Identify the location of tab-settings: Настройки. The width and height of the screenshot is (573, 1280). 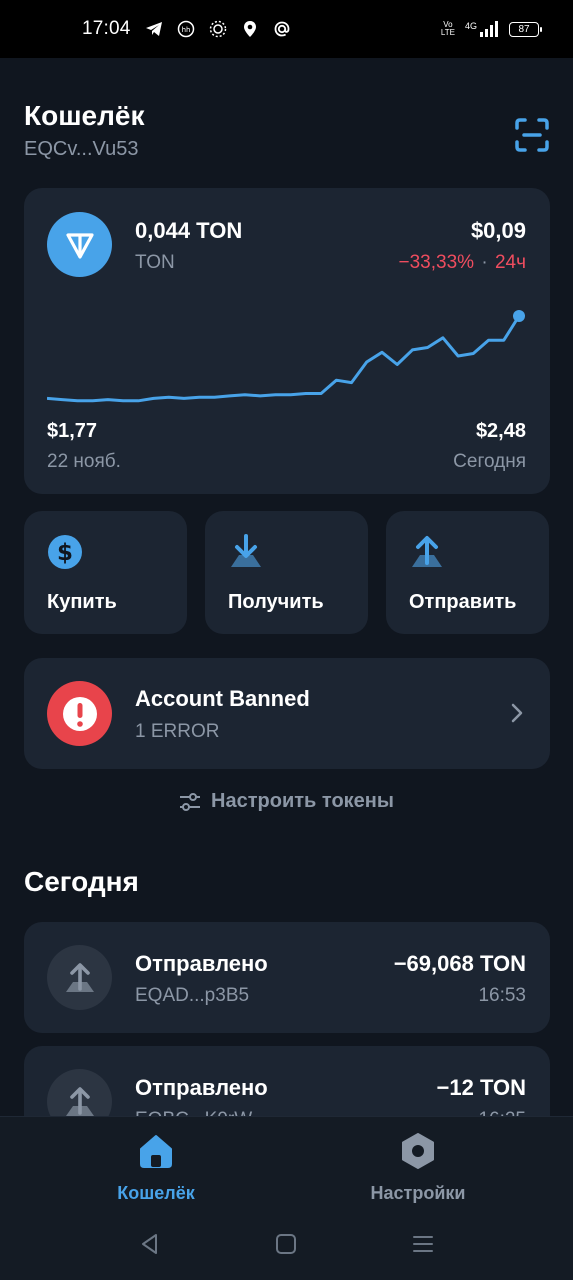
(418, 1167).